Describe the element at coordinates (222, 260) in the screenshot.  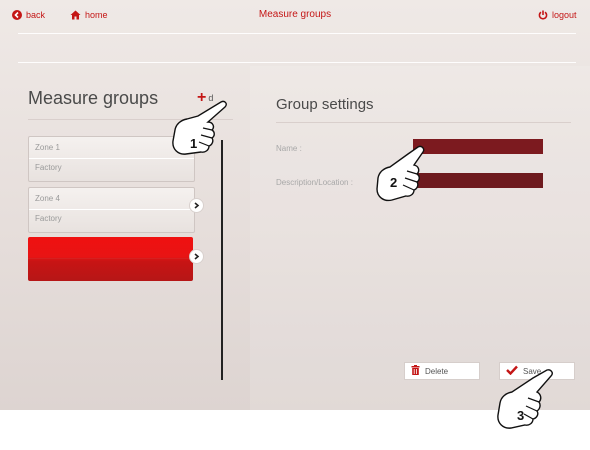
I see `list-scrollbar` at that location.